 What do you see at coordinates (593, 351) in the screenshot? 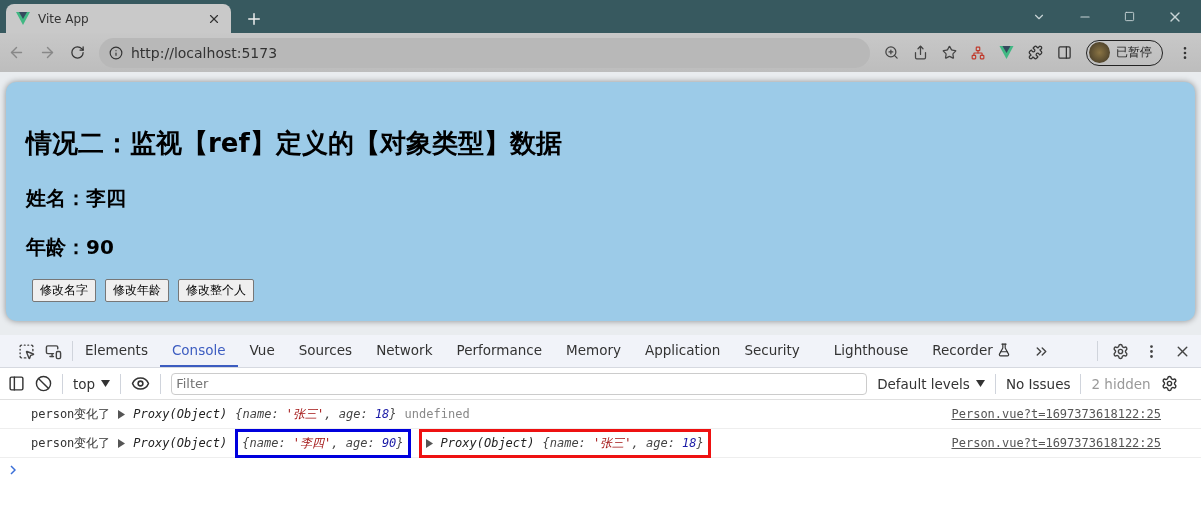
I see `devtools-tab: Memory` at bounding box center [593, 351].